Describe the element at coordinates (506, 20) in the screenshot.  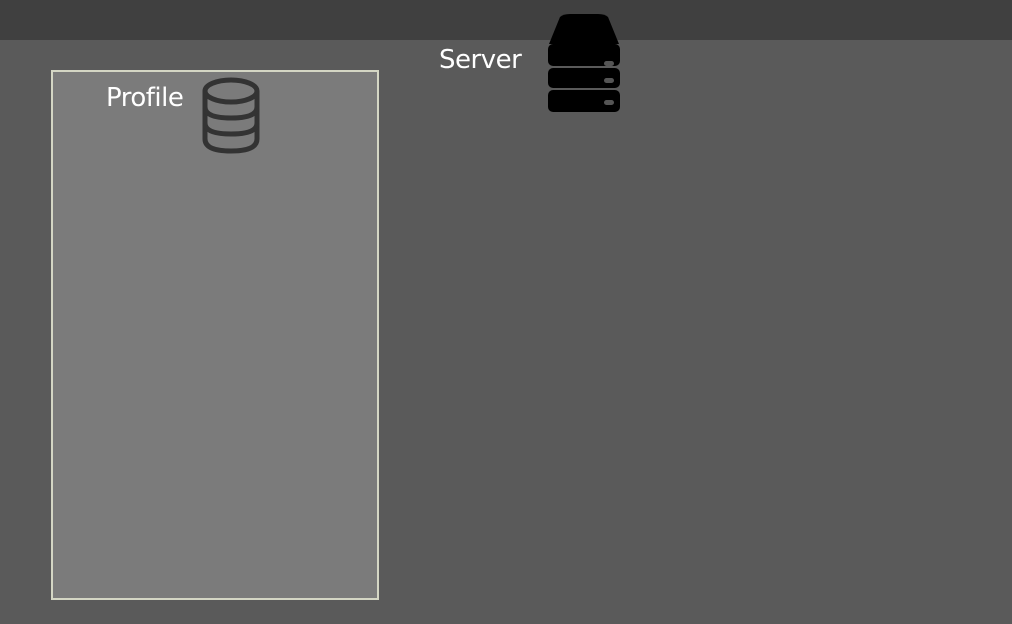
I see `top-bar` at that location.